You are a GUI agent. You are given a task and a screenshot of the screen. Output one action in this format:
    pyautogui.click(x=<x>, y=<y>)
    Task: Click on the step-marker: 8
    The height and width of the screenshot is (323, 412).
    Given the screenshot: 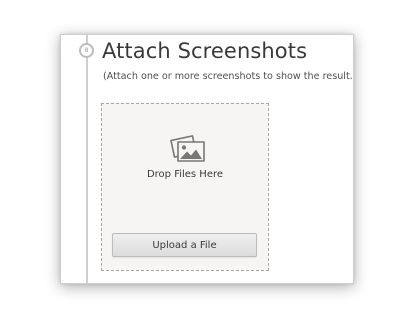 What is the action you would take?
    pyautogui.click(x=86, y=50)
    